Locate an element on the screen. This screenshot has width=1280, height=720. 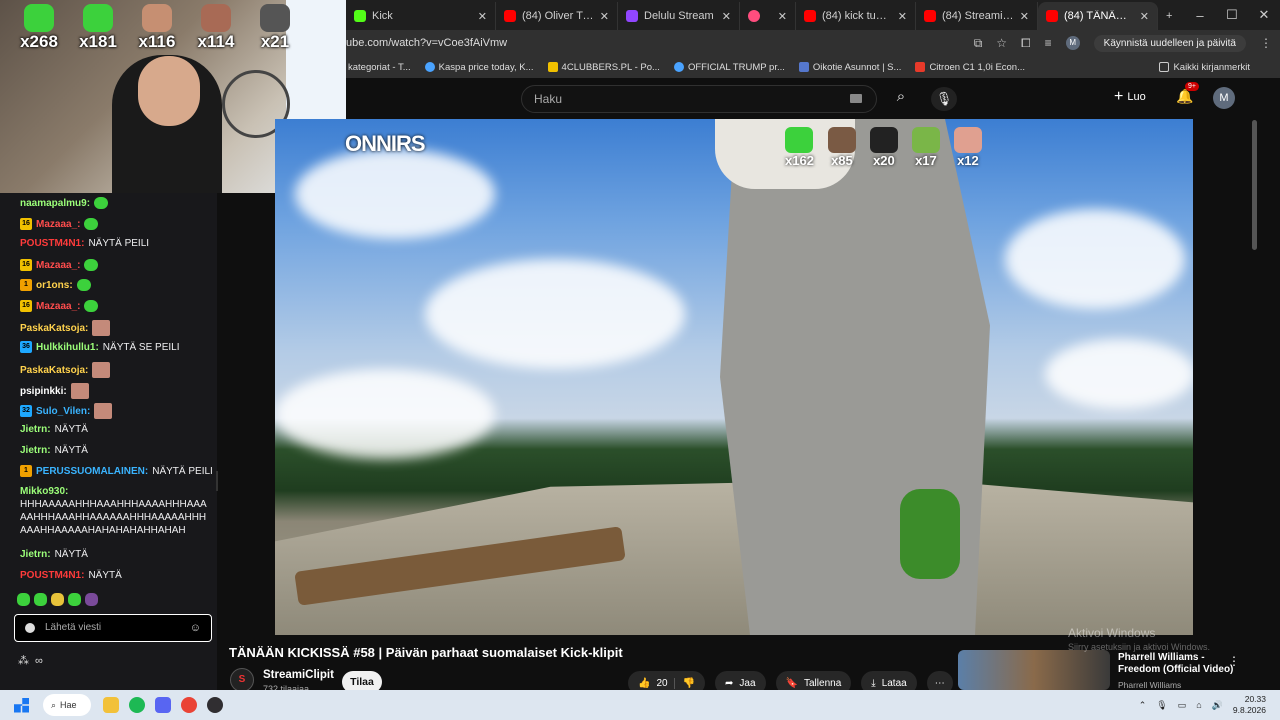
extensions-icon: ⧠ is located at coordinates (1026, 43).